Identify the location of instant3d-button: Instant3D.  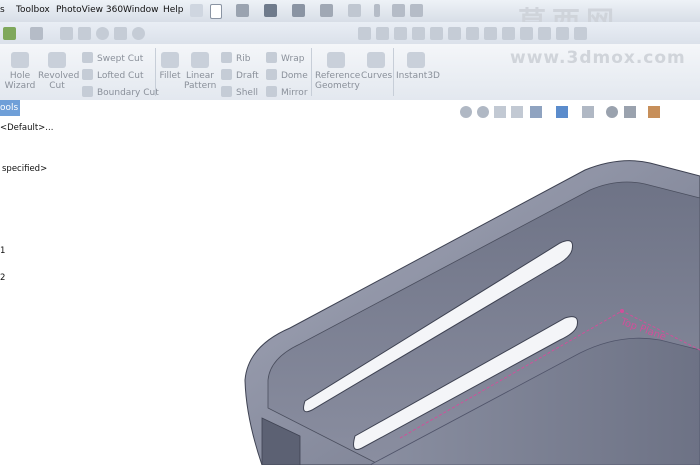
(418, 66).